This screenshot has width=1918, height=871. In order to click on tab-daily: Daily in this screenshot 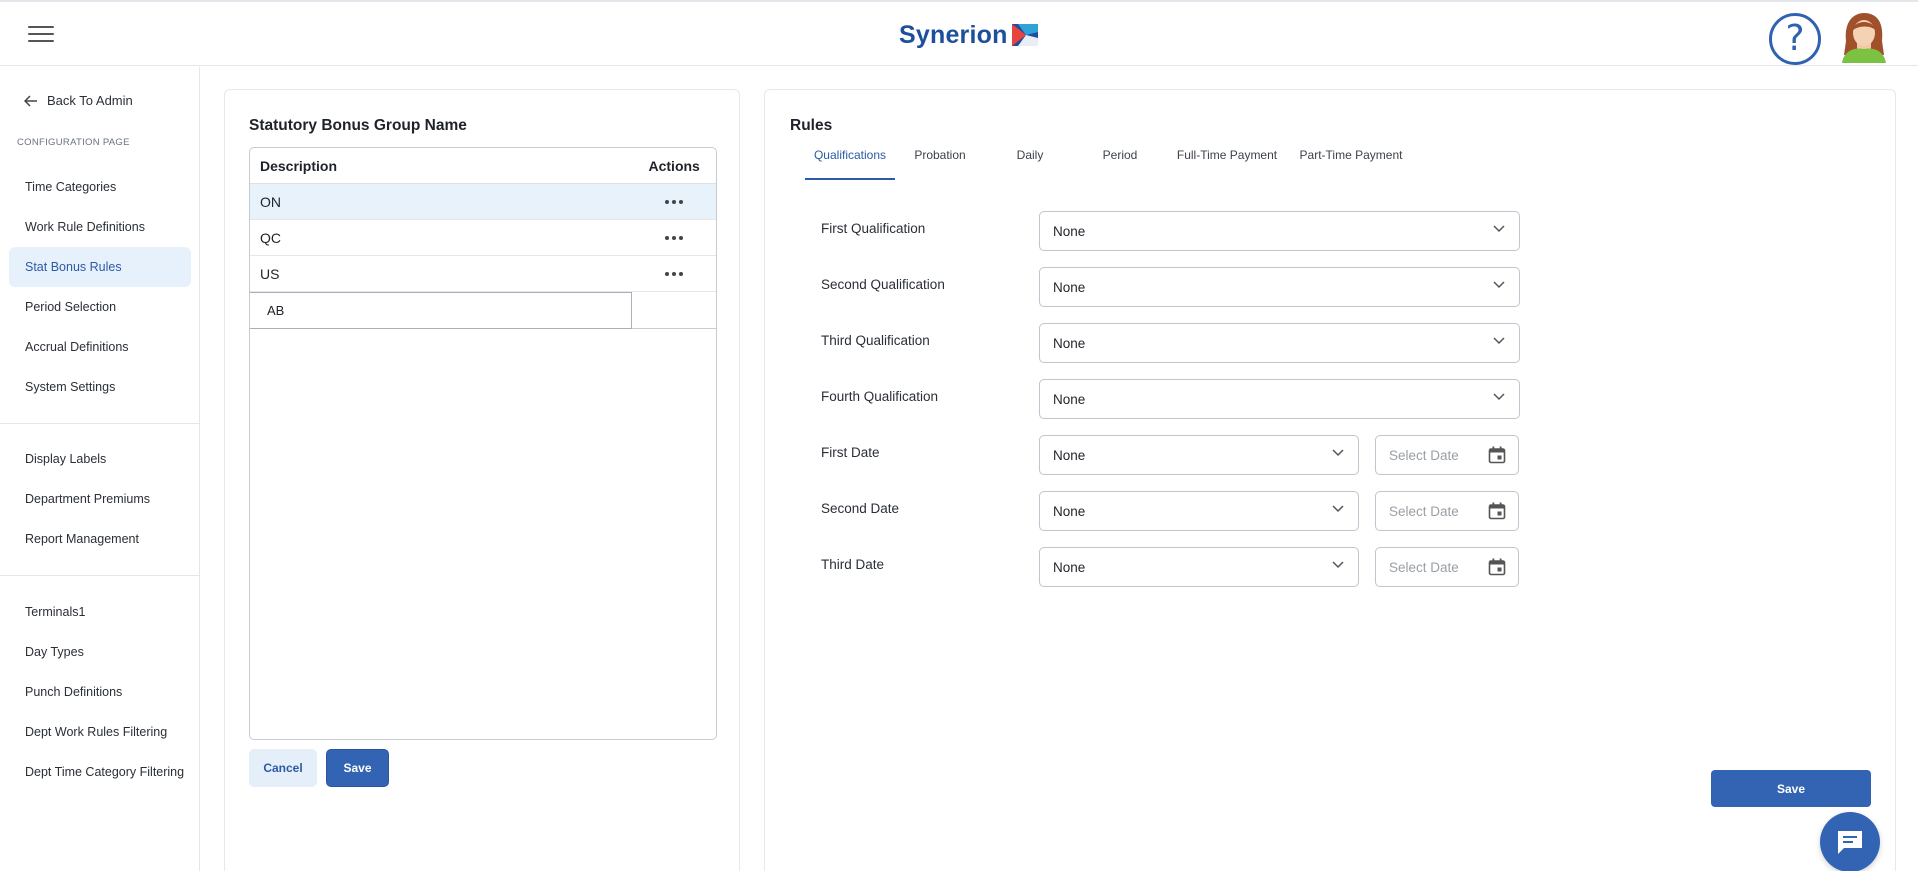, I will do `click(1030, 160)`.